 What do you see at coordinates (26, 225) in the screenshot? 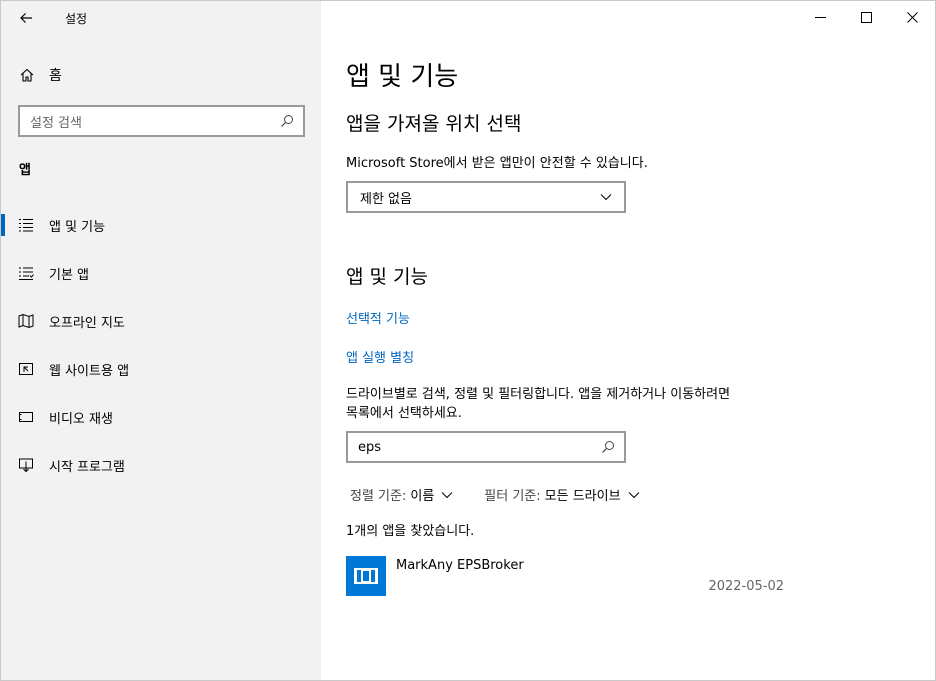
I see `apps-list-icon` at bounding box center [26, 225].